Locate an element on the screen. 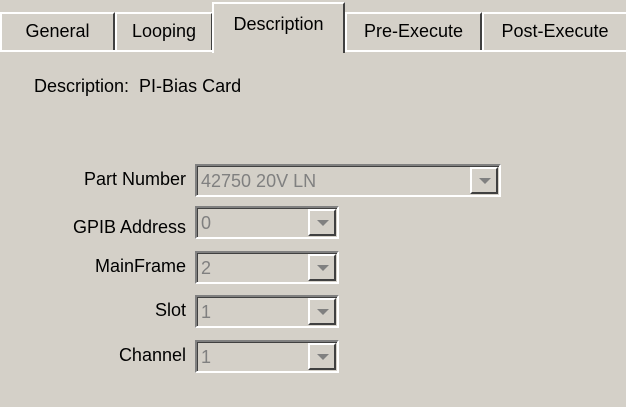  tab-post-execute-label: Post-Execute is located at coordinates (555, 31).